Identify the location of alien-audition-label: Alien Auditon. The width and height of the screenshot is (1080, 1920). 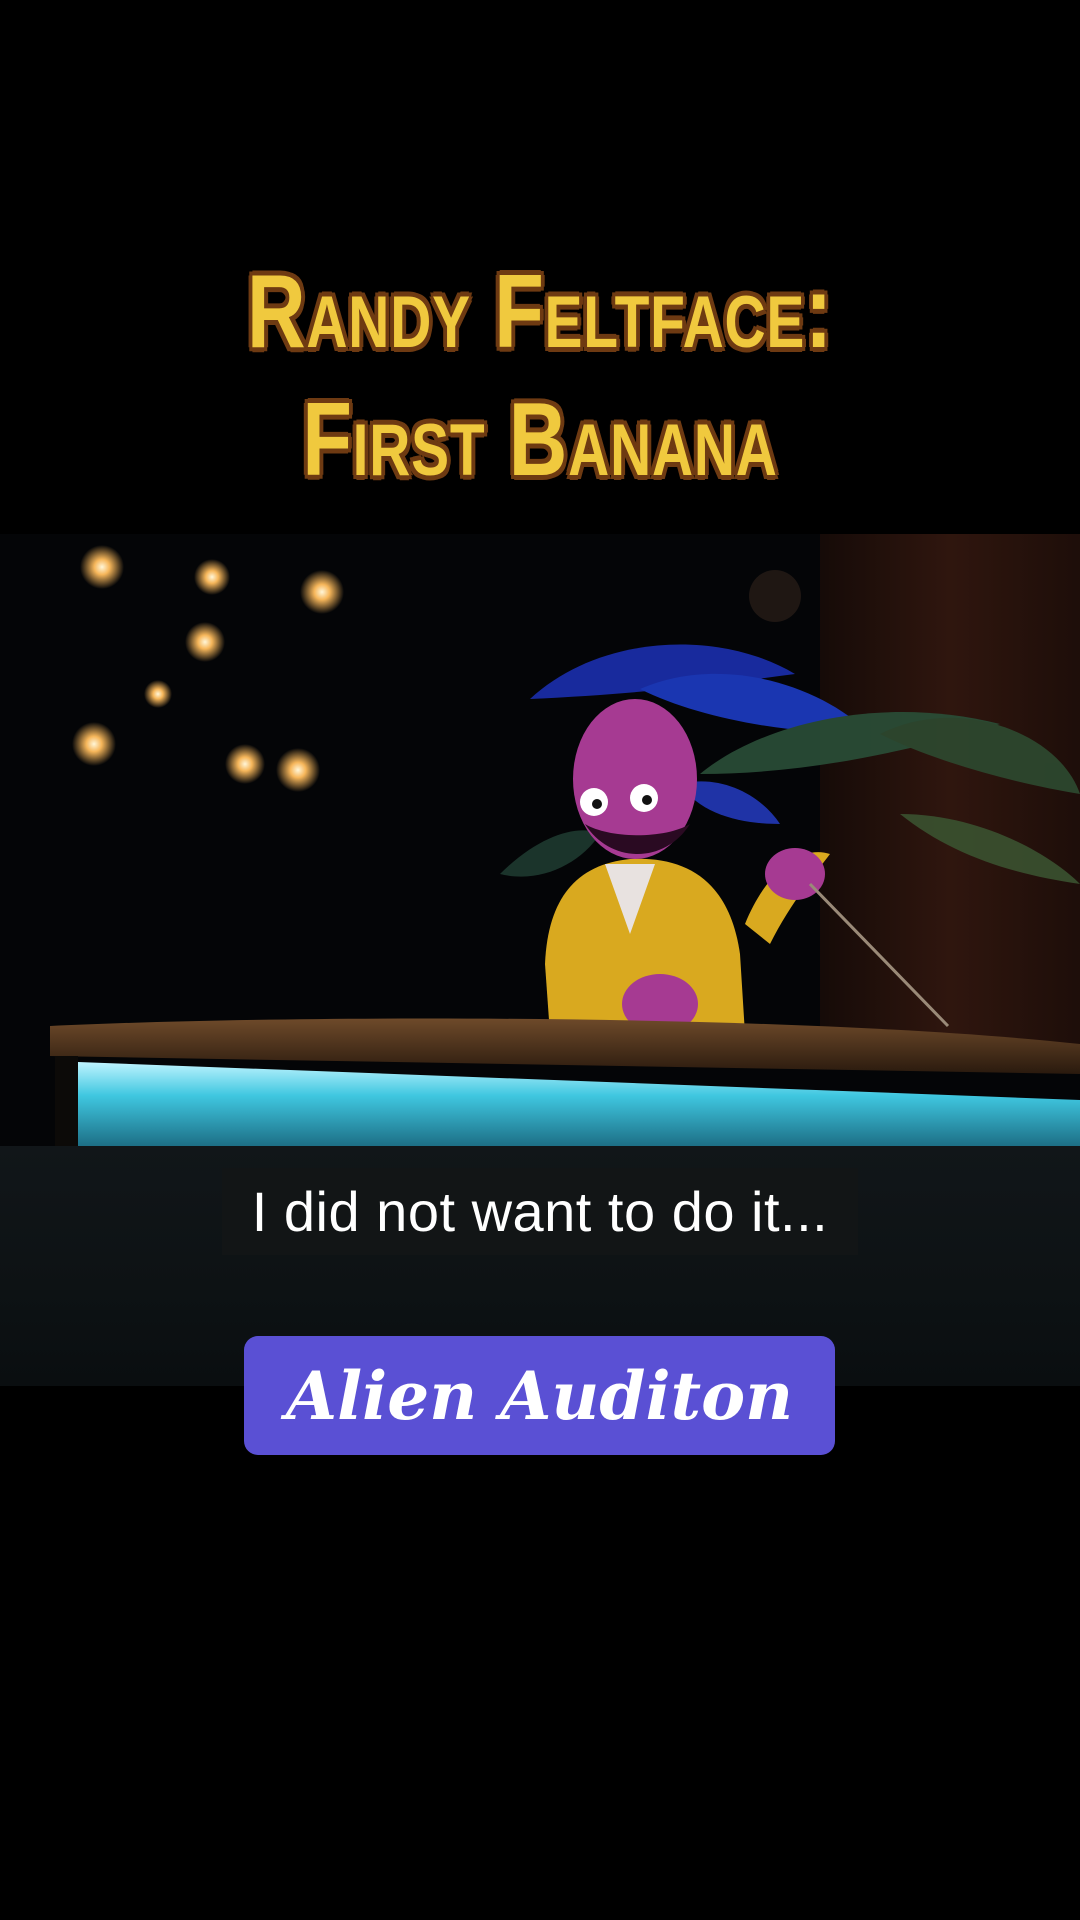
(539, 1395).